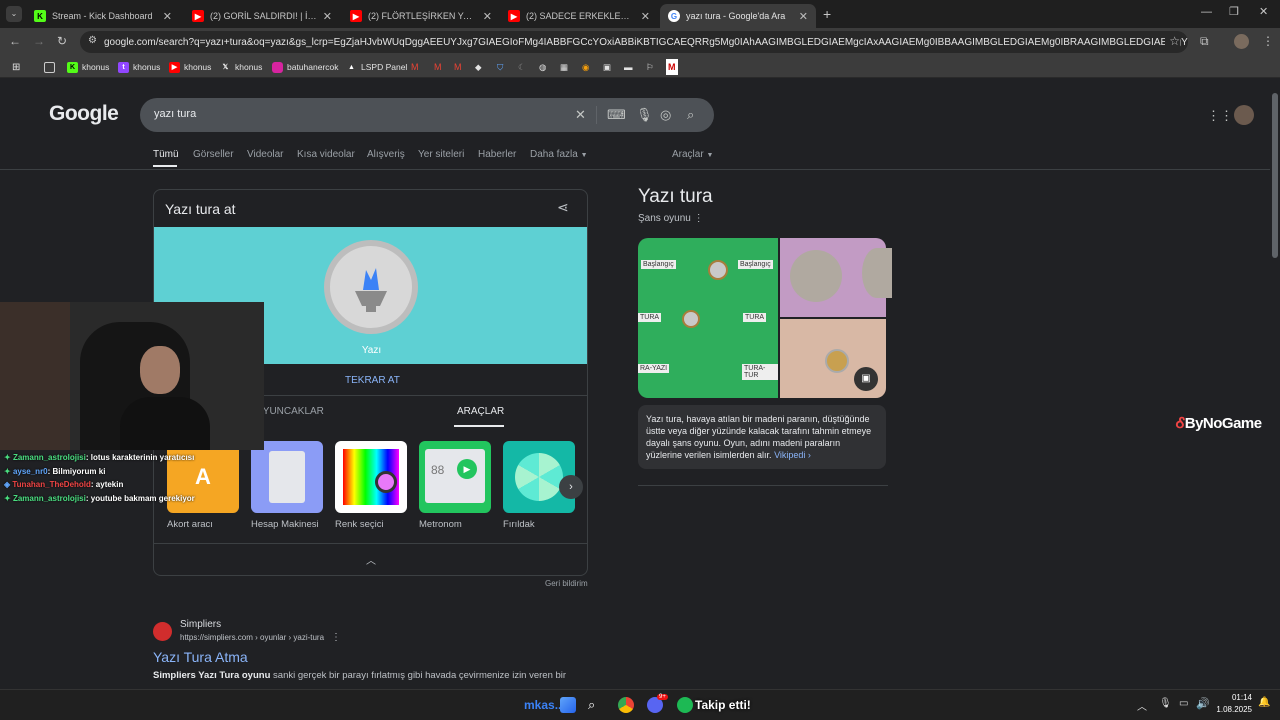 The height and width of the screenshot is (720, 1280). What do you see at coordinates (200, 624) in the screenshot?
I see `result-site-name: Simpliers` at bounding box center [200, 624].